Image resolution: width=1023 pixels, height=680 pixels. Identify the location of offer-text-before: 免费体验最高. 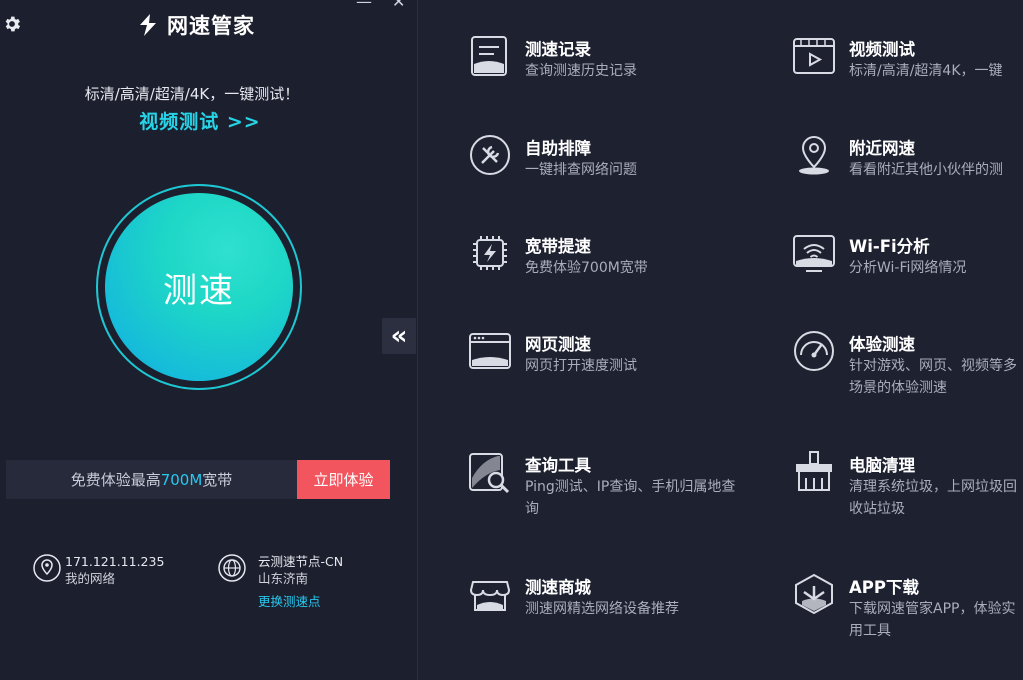
(115, 480).